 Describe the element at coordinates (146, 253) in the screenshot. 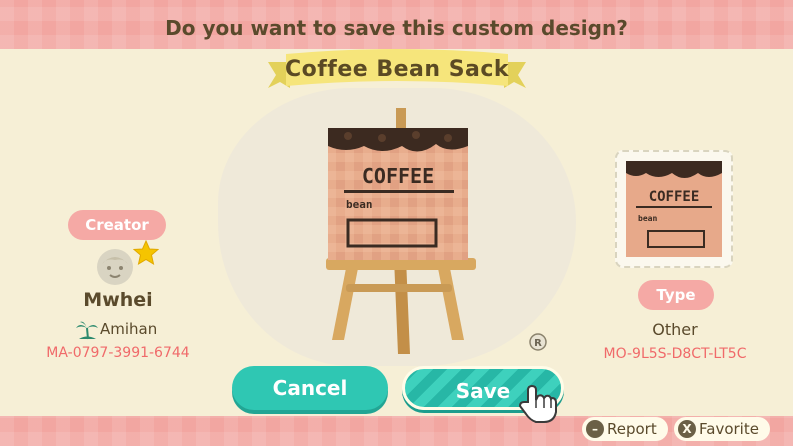

I see `star-icon` at that location.